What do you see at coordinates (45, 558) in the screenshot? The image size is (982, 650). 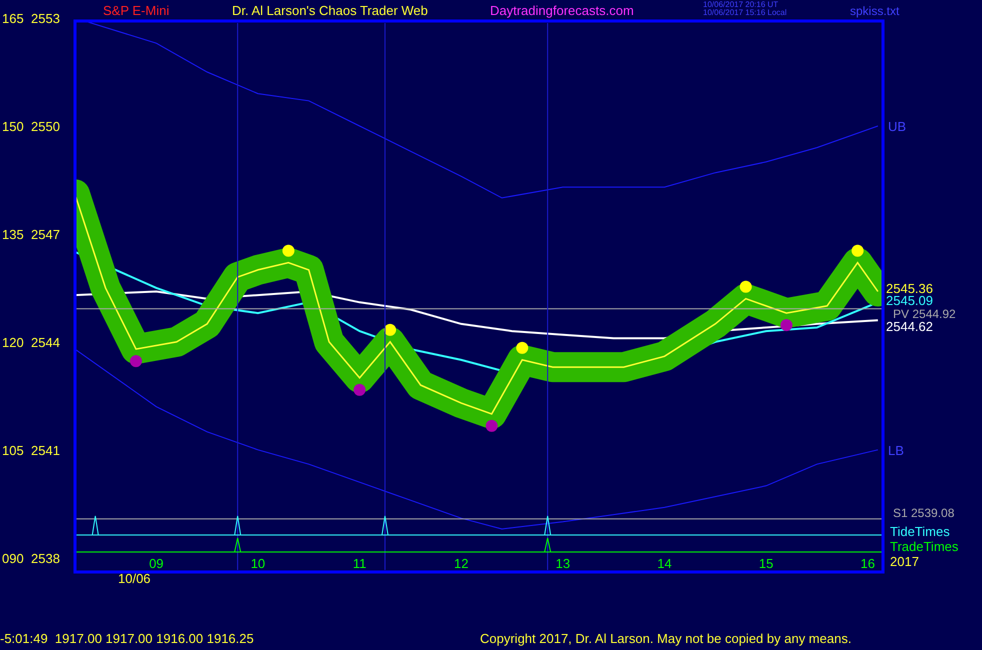 I see `y-axis-label: 2538` at bounding box center [45, 558].